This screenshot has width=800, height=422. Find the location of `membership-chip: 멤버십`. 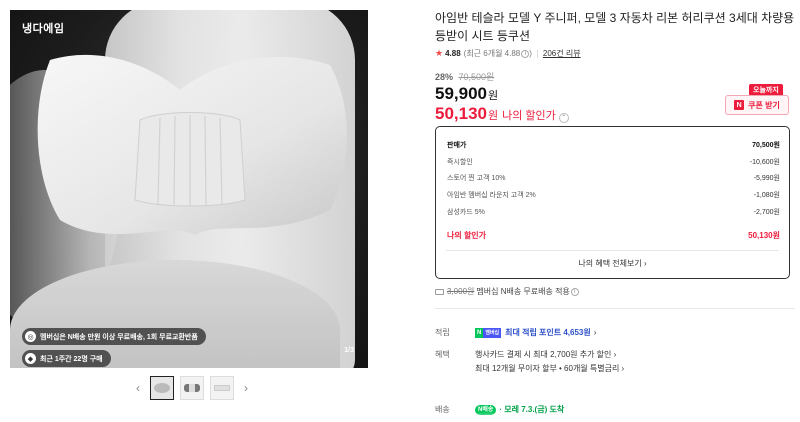

membership-chip: 멤버십 is located at coordinates (492, 332).